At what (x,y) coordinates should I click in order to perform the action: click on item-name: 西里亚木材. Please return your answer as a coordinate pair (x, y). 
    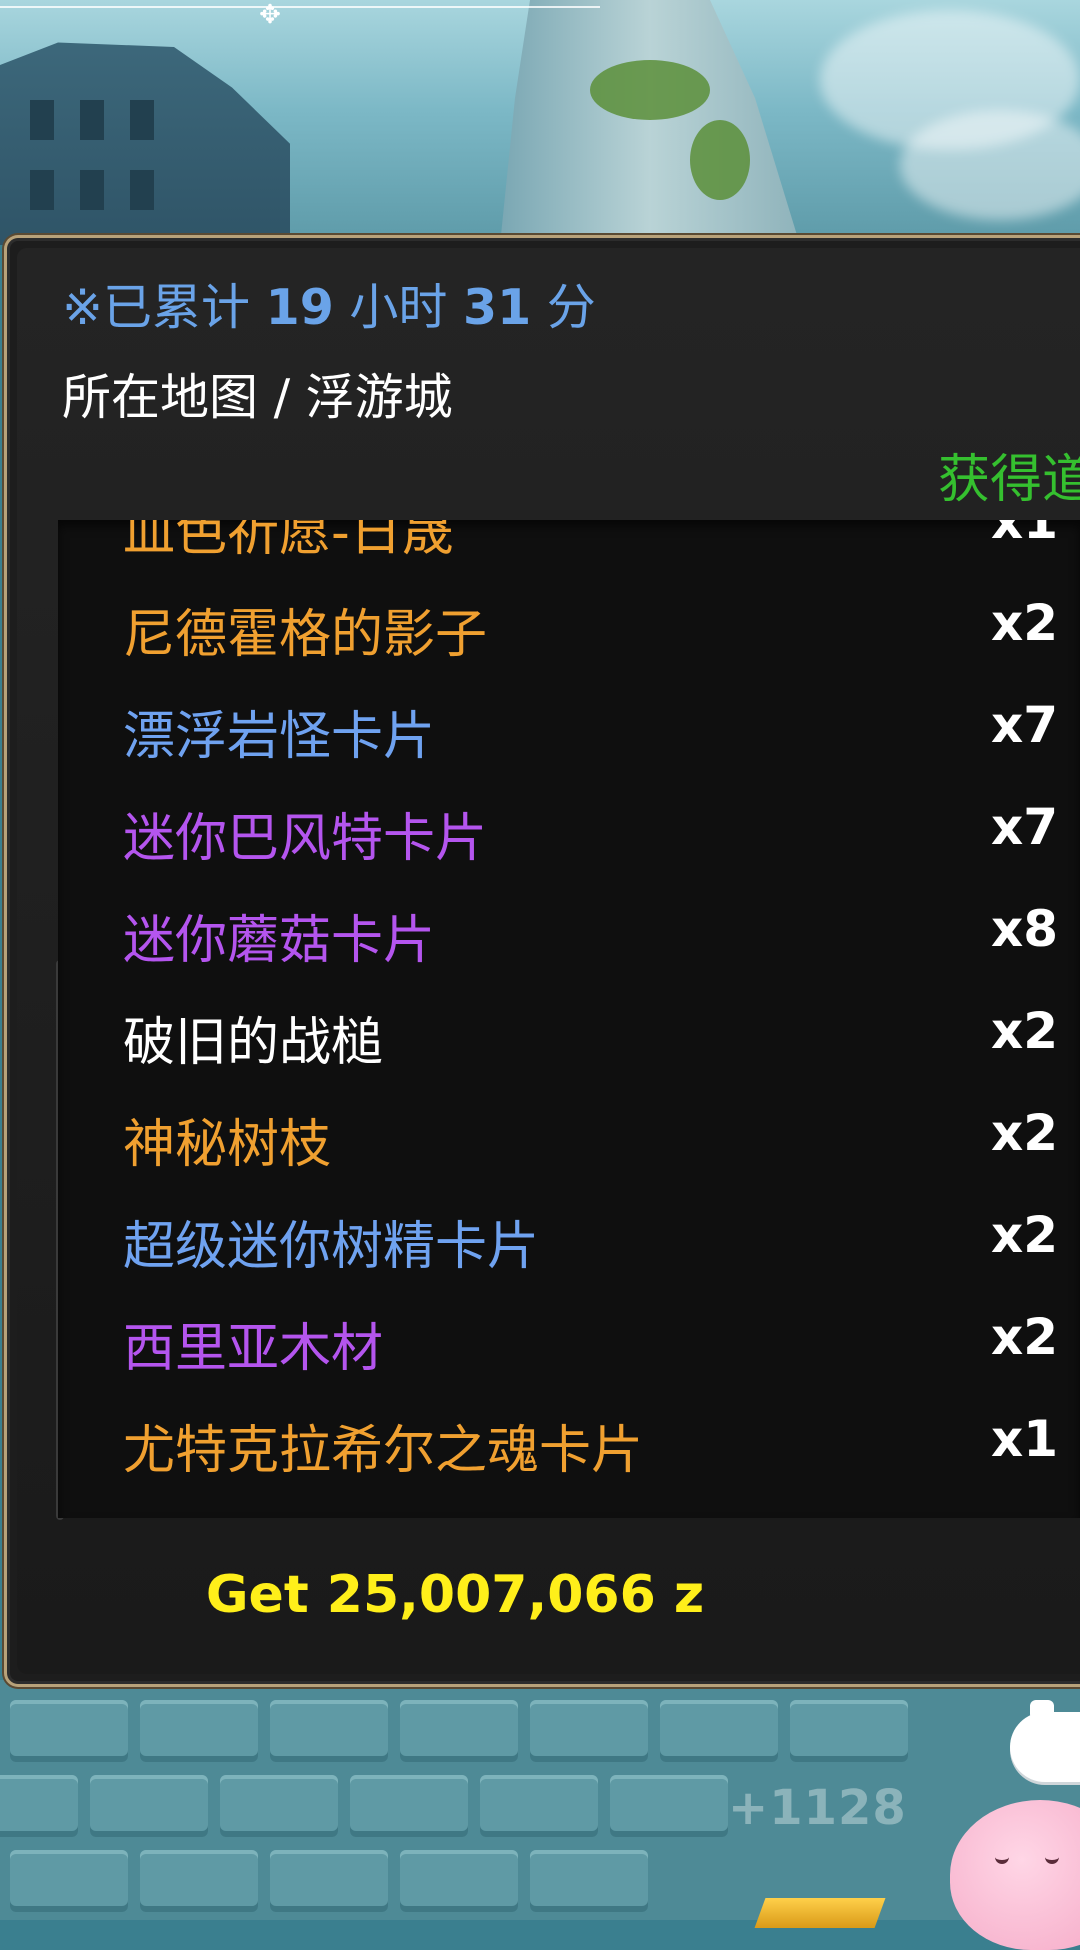
    Looking at the image, I should click on (253, 1349).